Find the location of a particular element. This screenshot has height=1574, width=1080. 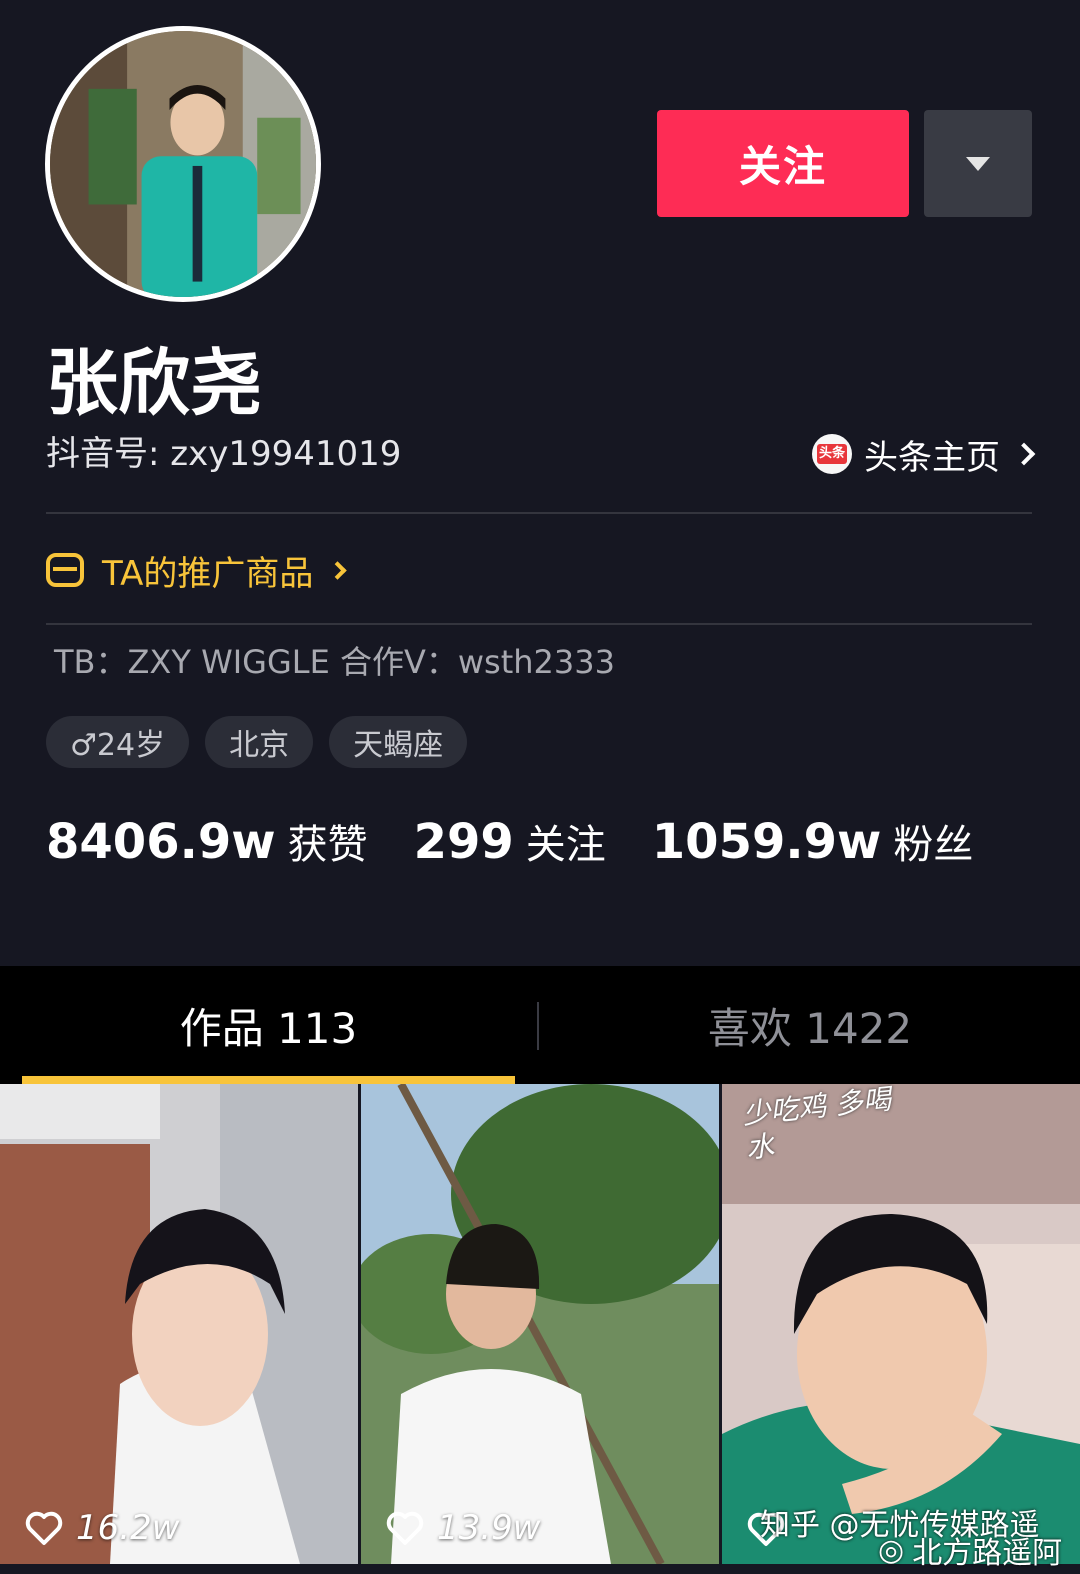

video-like-count: 13.9w is located at coordinates (463, 1528).